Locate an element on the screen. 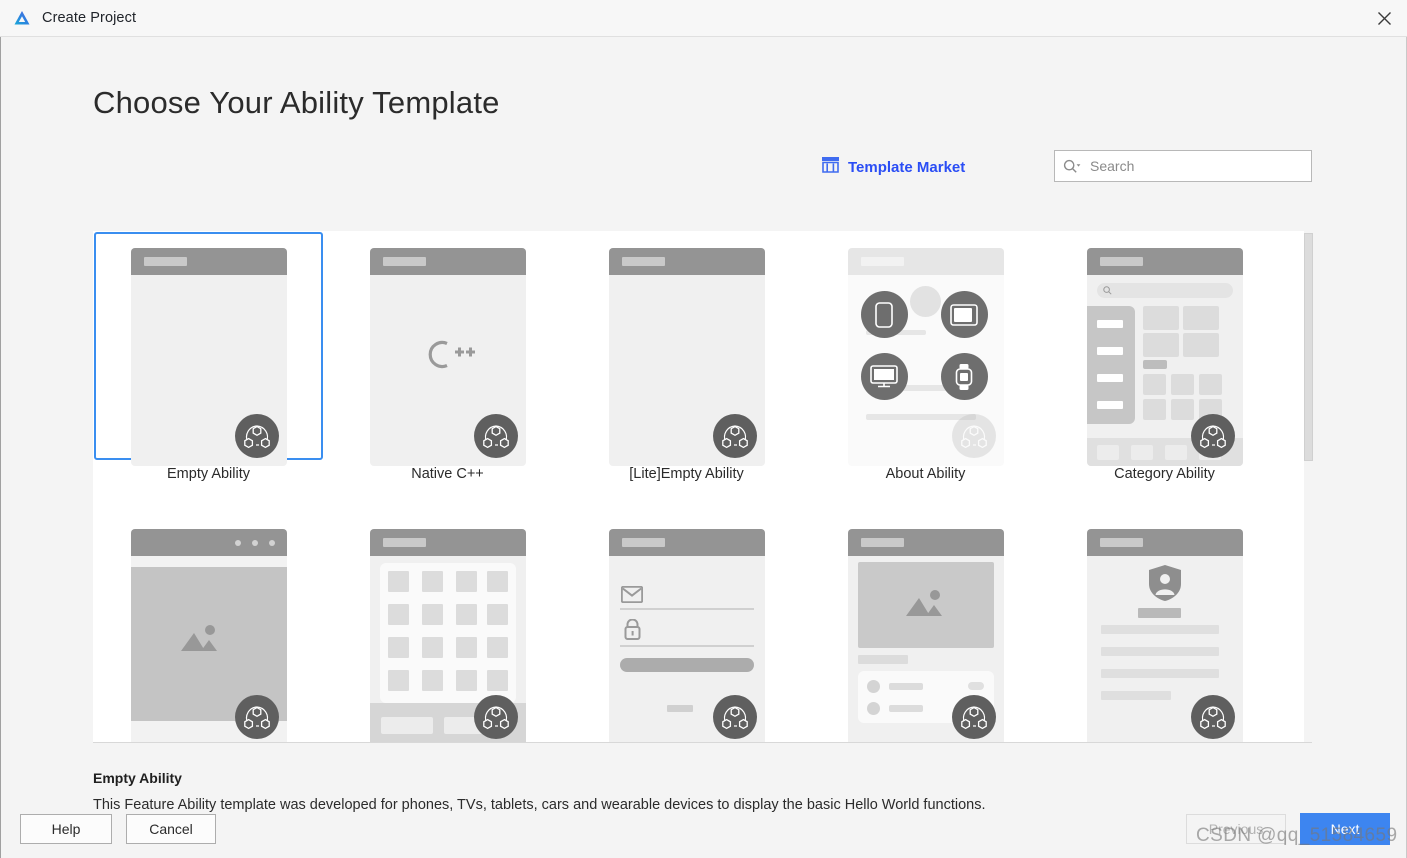 This screenshot has height=858, width=1407. template-market-link: Template Market is located at coordinates (893, 167).